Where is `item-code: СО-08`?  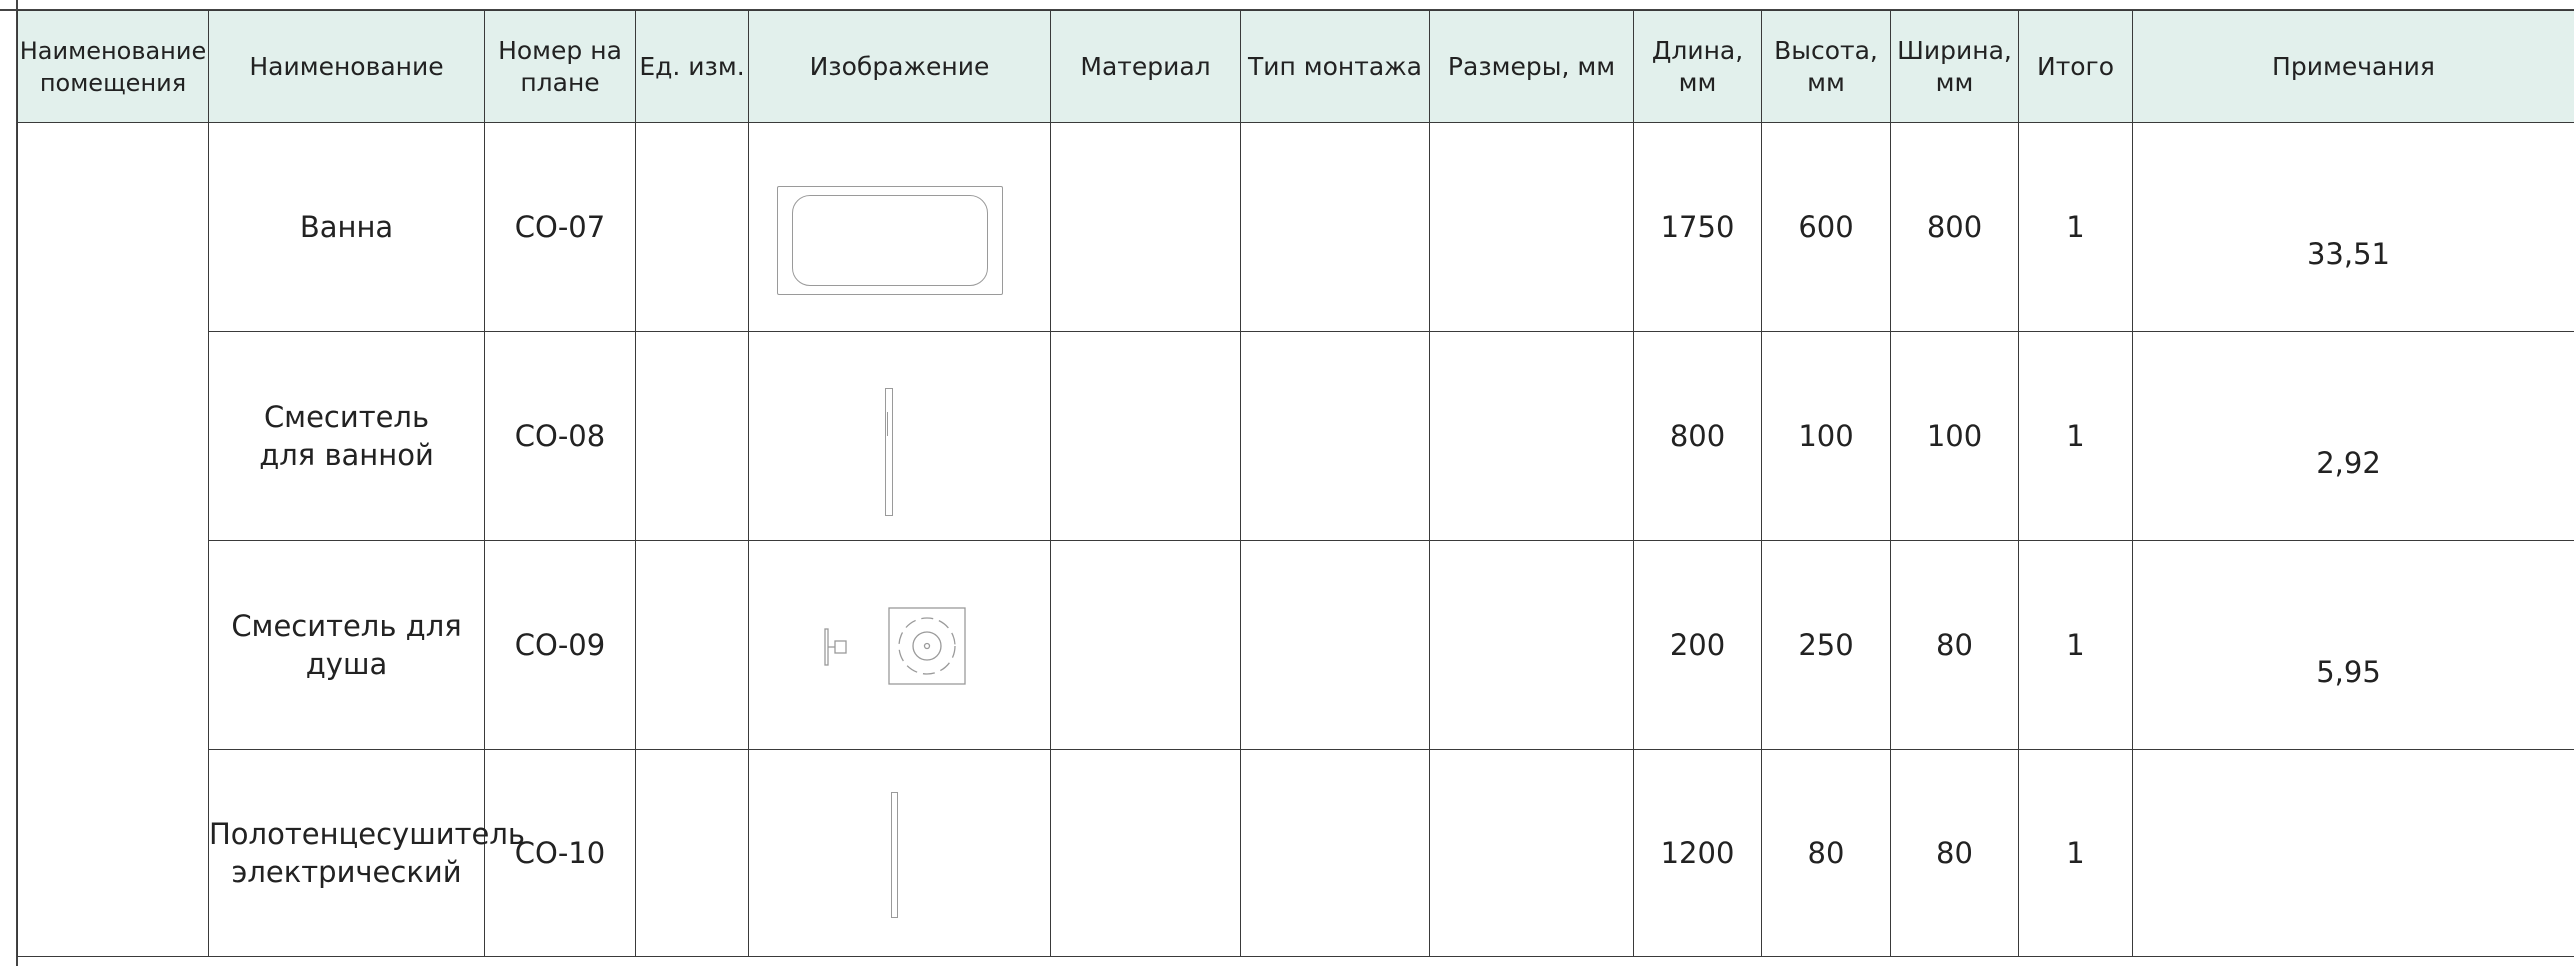
item-code: СО-08 is located at coordinates (560, 436).